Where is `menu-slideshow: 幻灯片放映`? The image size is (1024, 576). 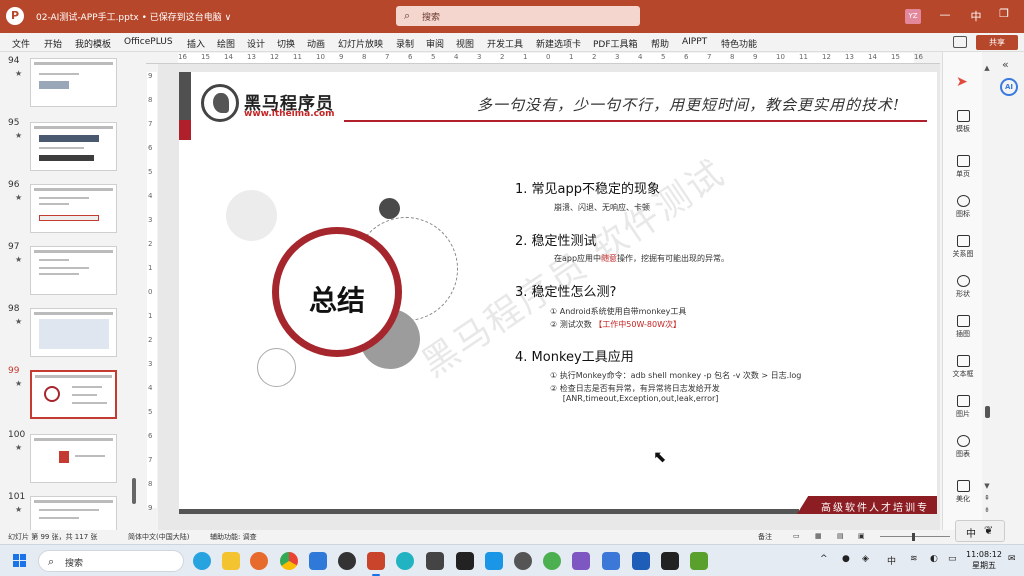
menu-slideshow: 幻灯片放映 is located at coordinates (360, 43).